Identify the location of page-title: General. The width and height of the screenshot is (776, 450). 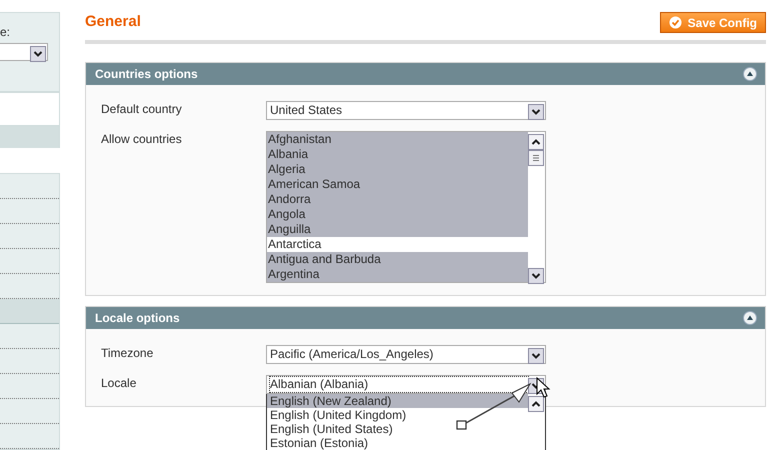
(113, 22).